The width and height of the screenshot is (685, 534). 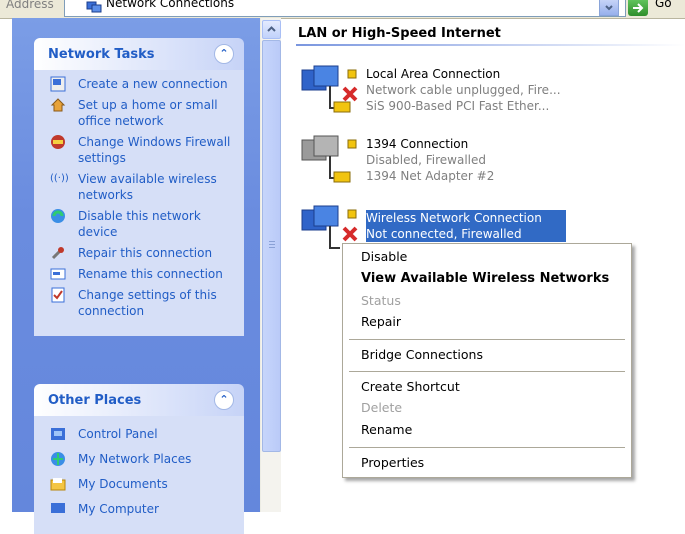 I want to click on chevron-up-icon, so click(x=271, y=29).